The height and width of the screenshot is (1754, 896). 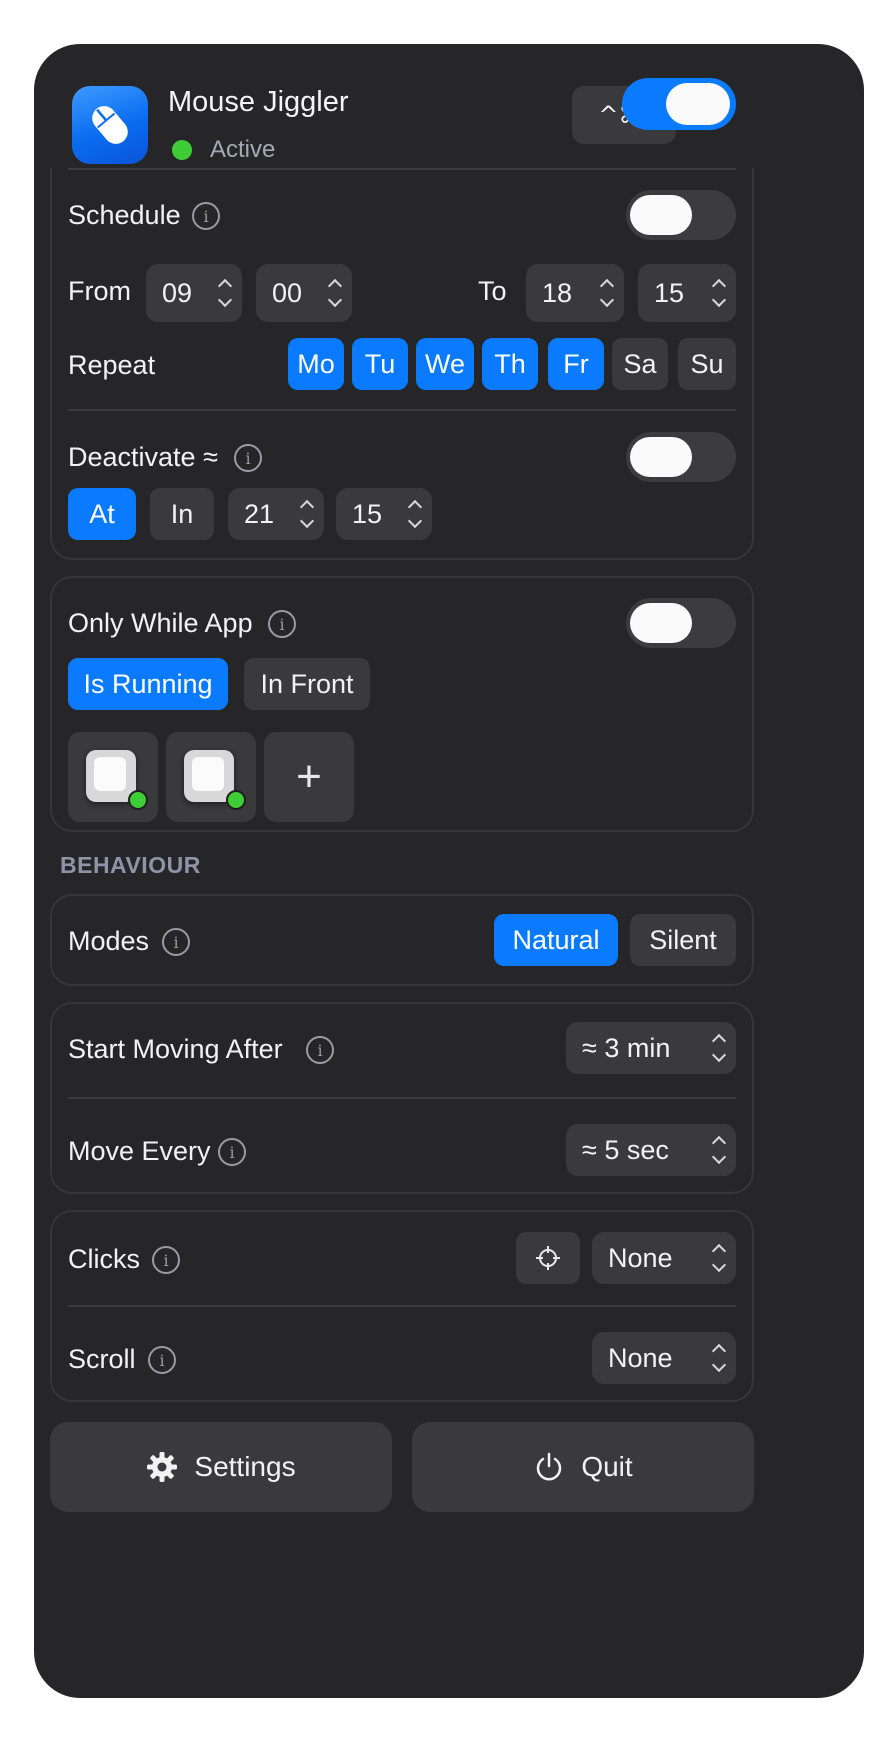 I want to click on day-su-button: Su, so click(x=707, y=364).